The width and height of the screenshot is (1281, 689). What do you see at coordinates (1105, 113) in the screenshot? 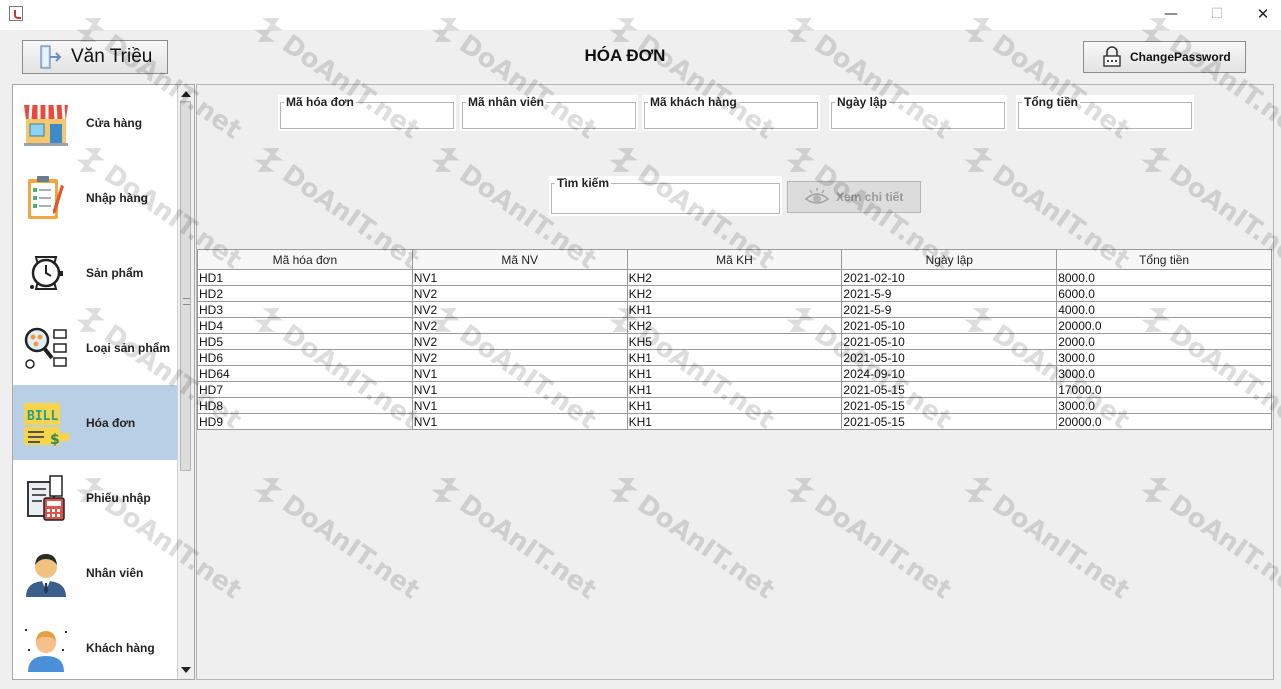
I see `tong-tien-field: Tổng tiền` at bounding box center [1105, 113].